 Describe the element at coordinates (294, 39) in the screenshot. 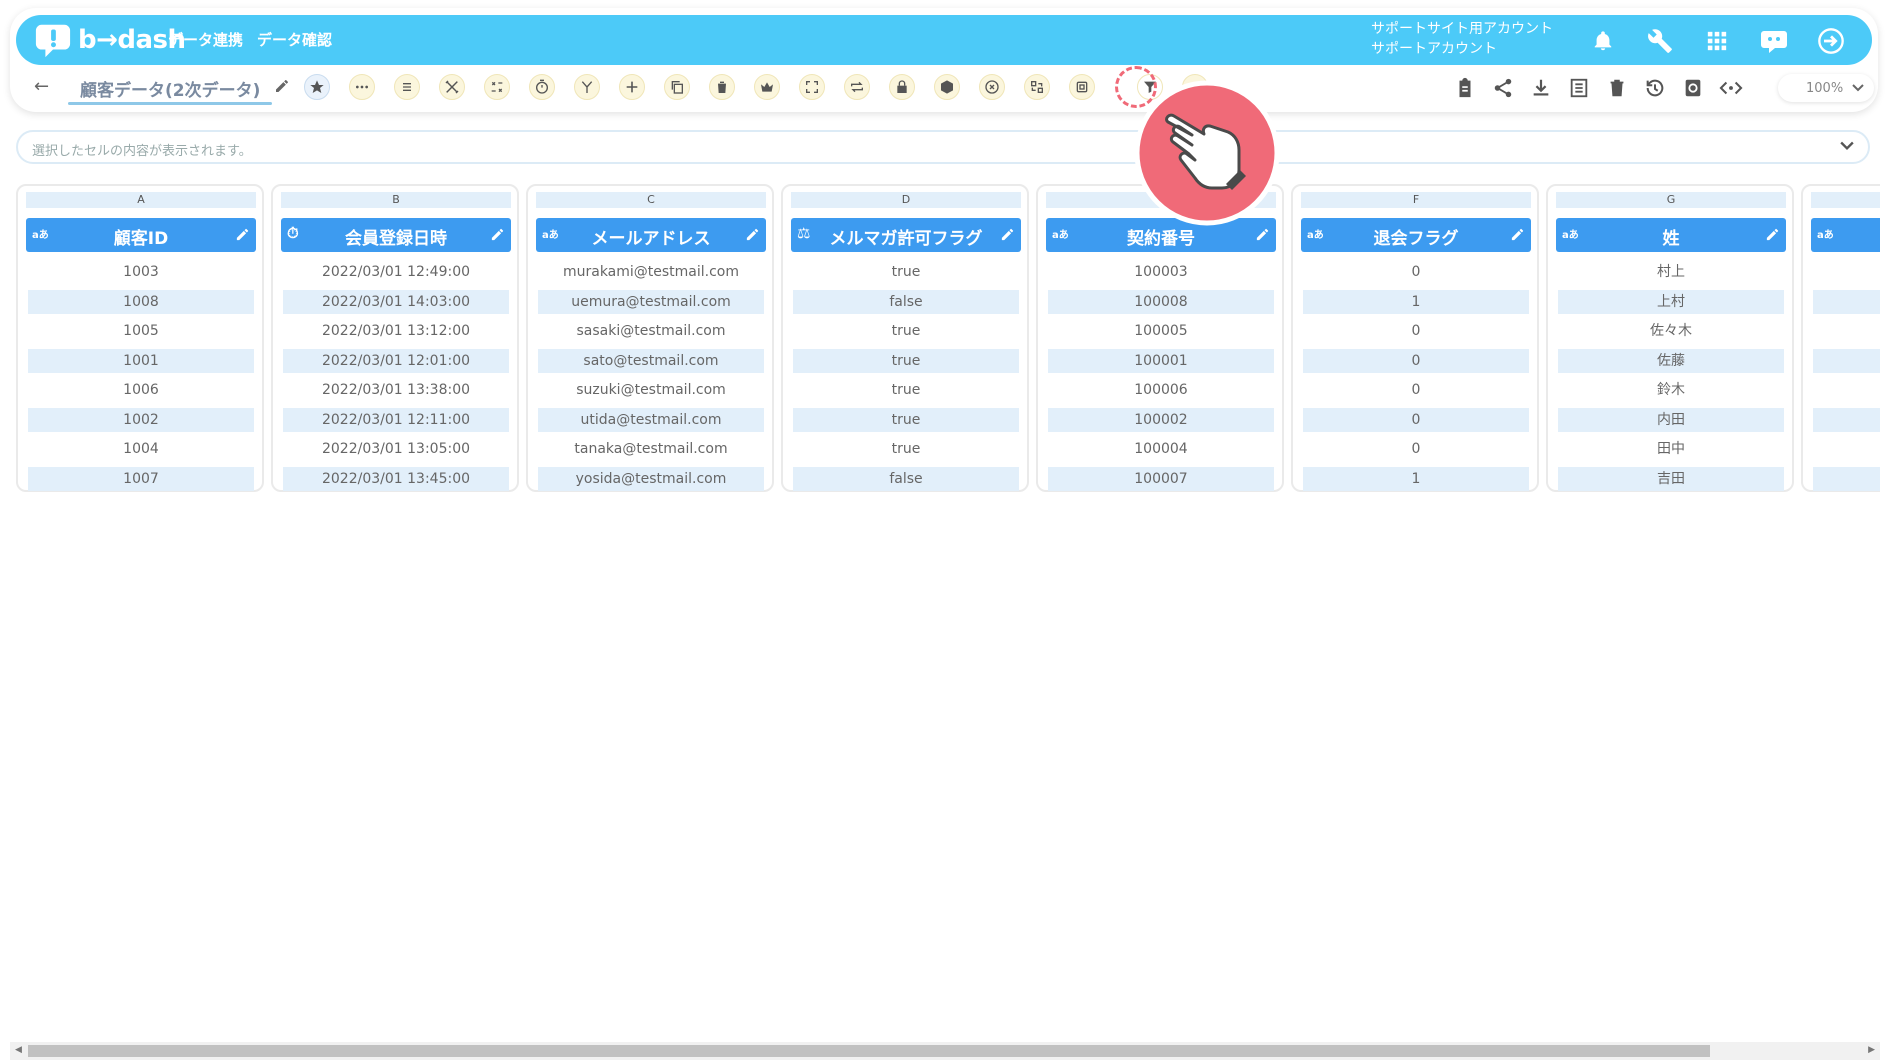

I see `nav-link-data-check: データ確認` at that location.